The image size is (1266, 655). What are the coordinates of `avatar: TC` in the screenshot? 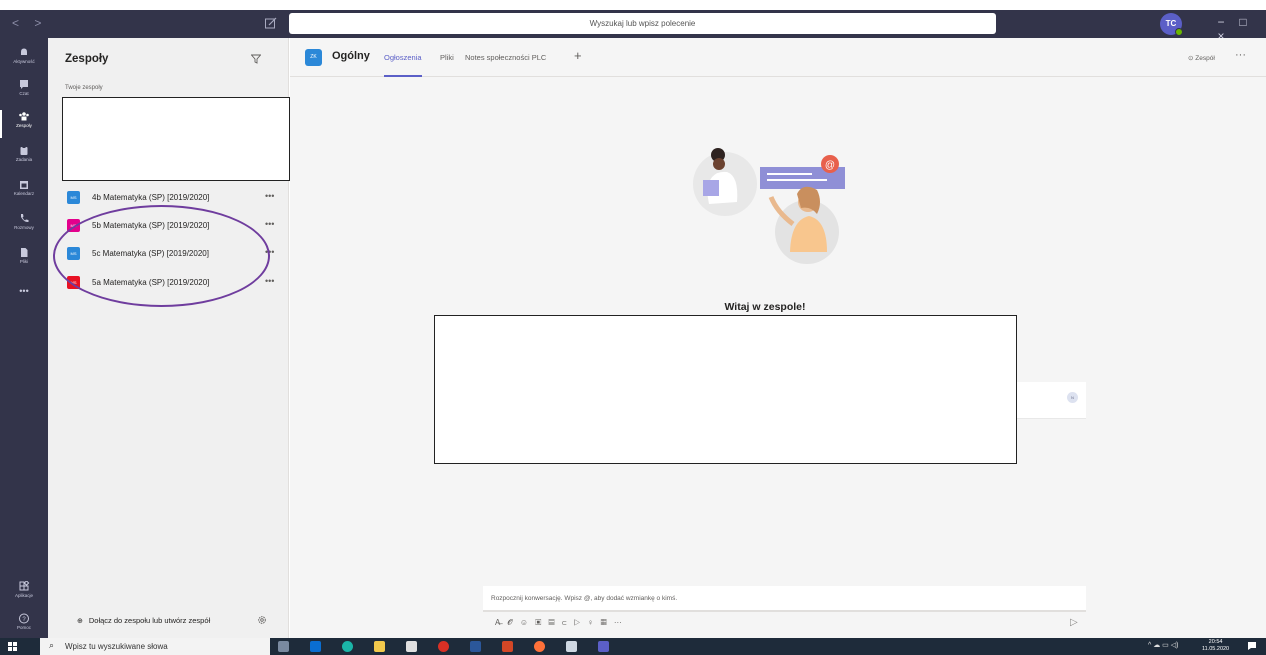 It's located at (1171, 24).